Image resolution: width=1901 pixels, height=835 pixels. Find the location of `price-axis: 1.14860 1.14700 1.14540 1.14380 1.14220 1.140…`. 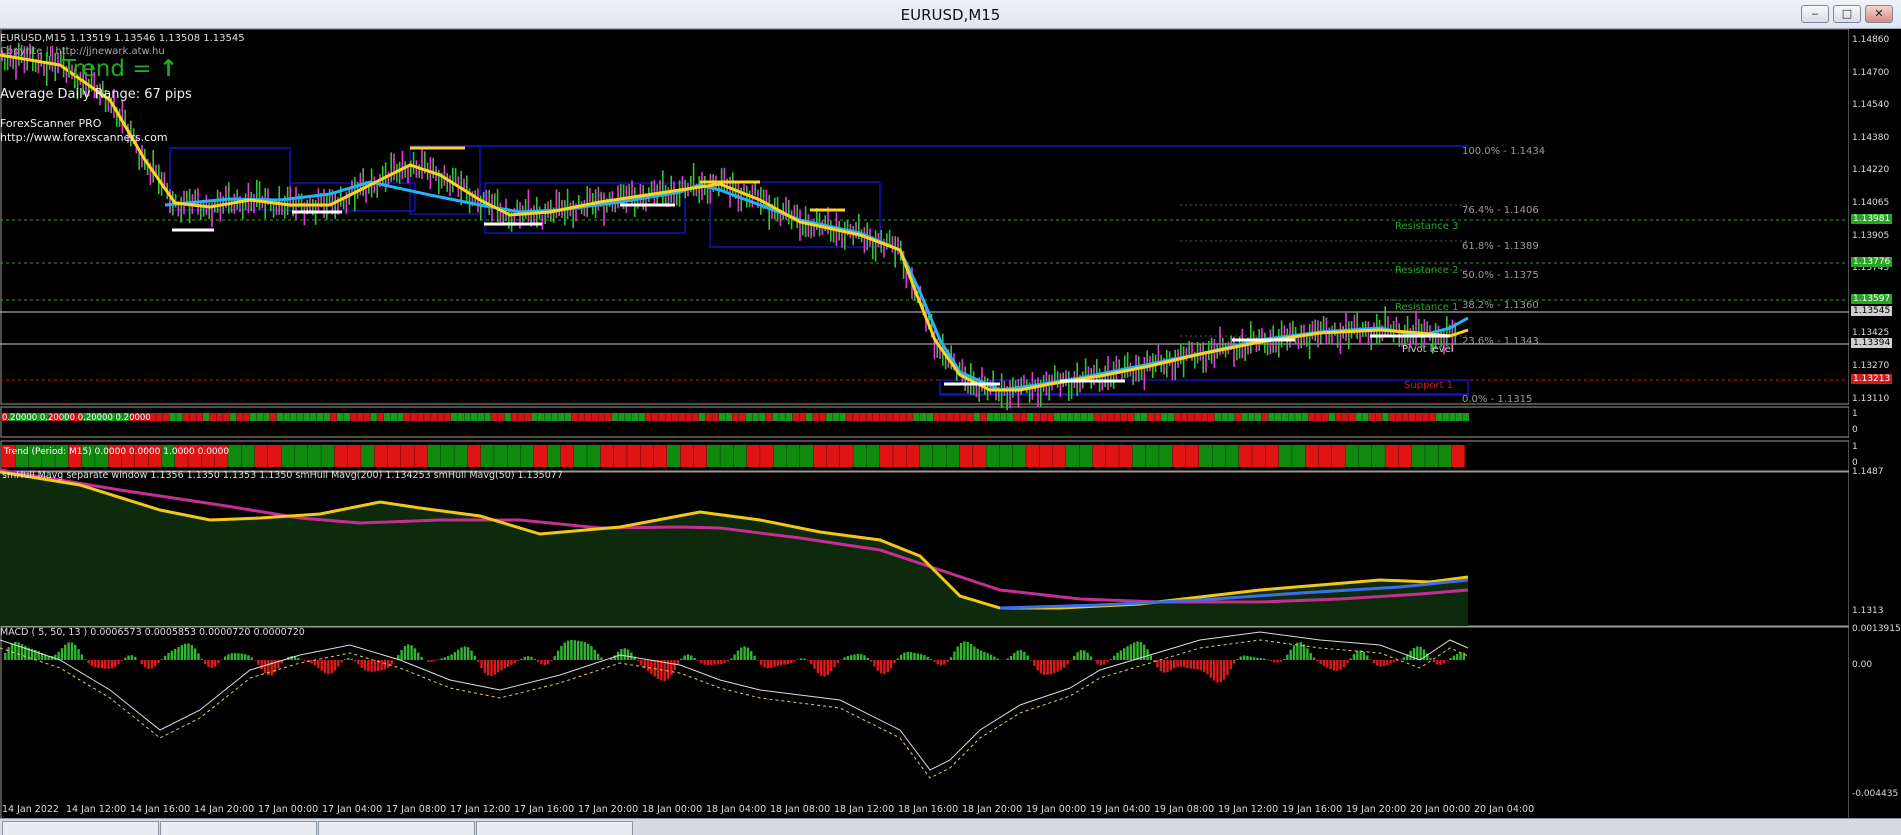

price-axis: 1.14860 1.14700 1.14540 1.14380 1.14220 1.140… is located at coordinates (1875, 424).